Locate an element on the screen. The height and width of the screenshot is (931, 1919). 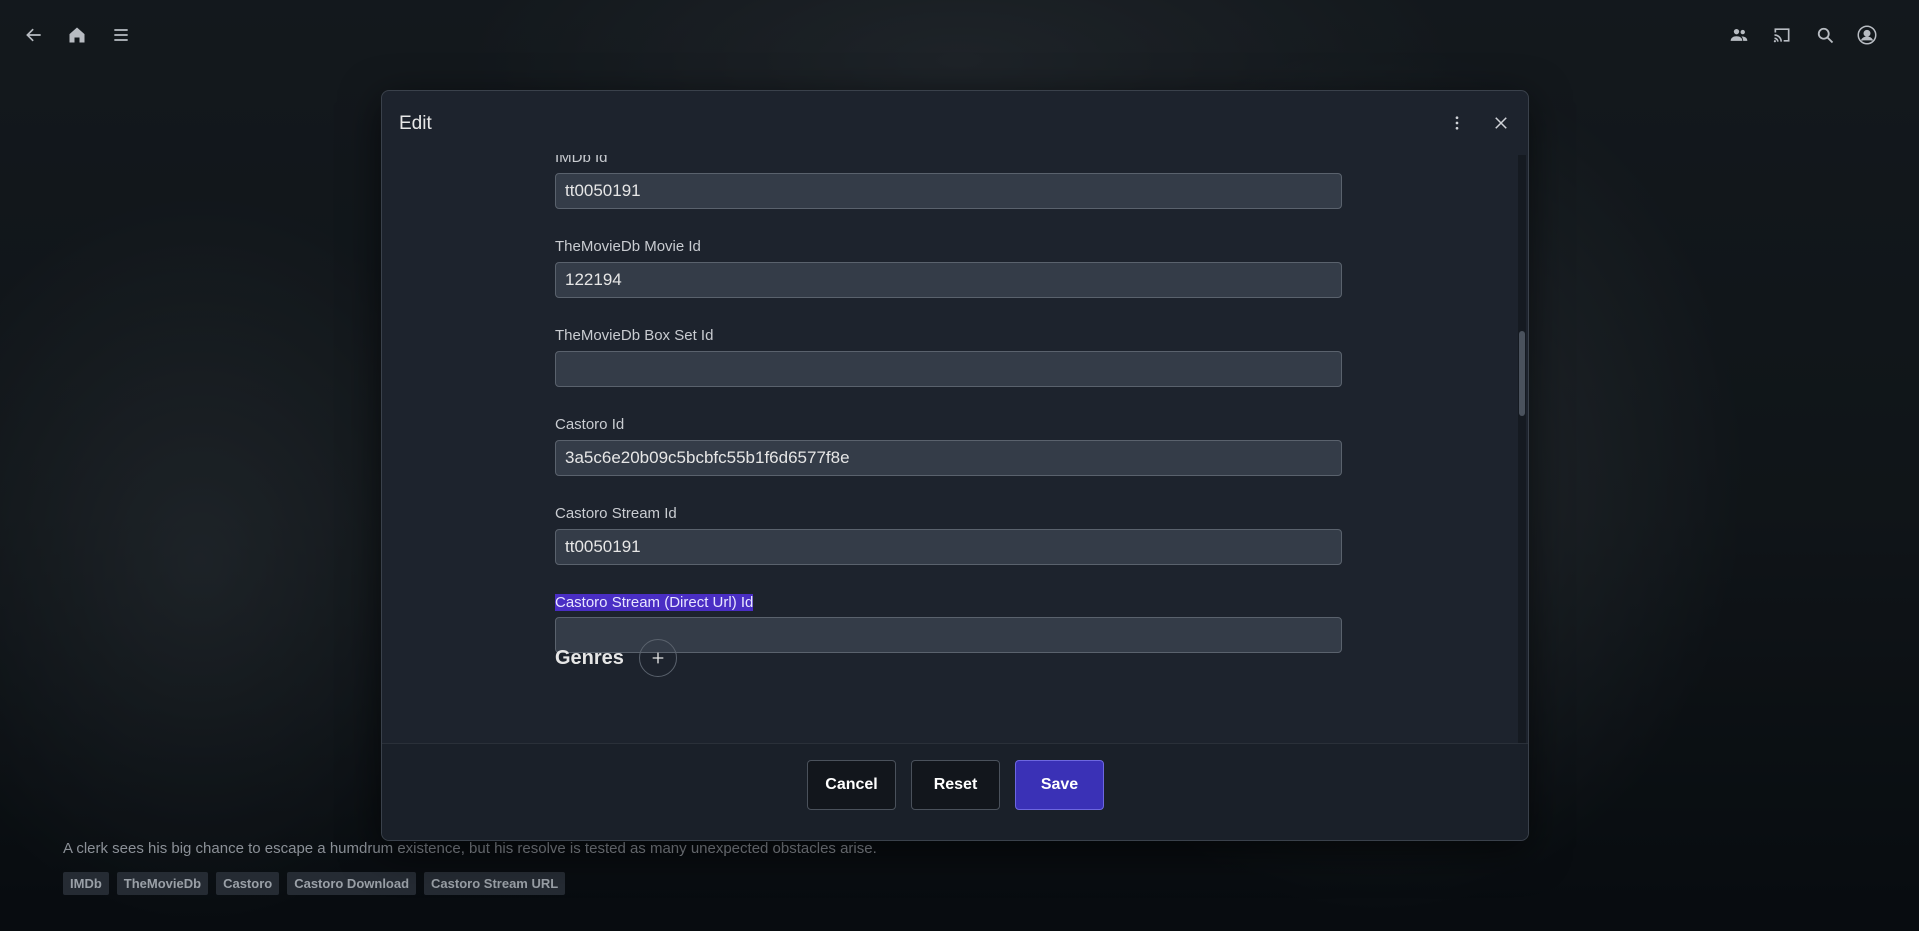
dialog-scrollbar-thumb is located at coordinates (1522, 373).